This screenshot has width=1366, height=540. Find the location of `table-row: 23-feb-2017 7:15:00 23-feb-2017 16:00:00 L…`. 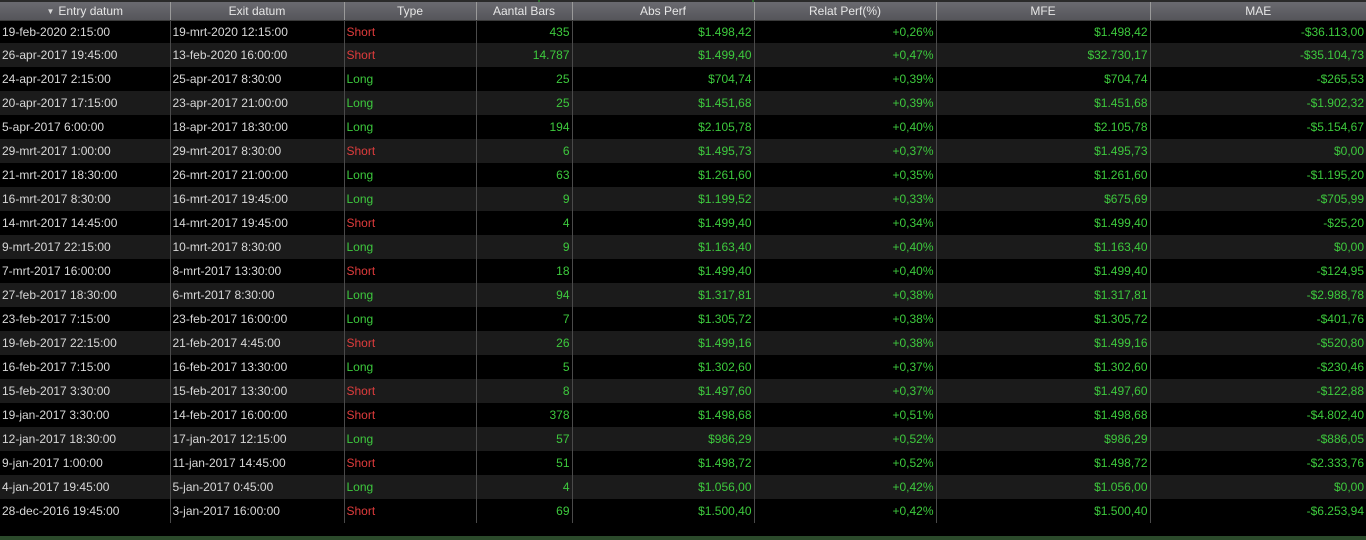

table-row: 23-feb-2017 7:15:00 23-feb-2017 16:00:00 L… is located at coordinates (683, 319).